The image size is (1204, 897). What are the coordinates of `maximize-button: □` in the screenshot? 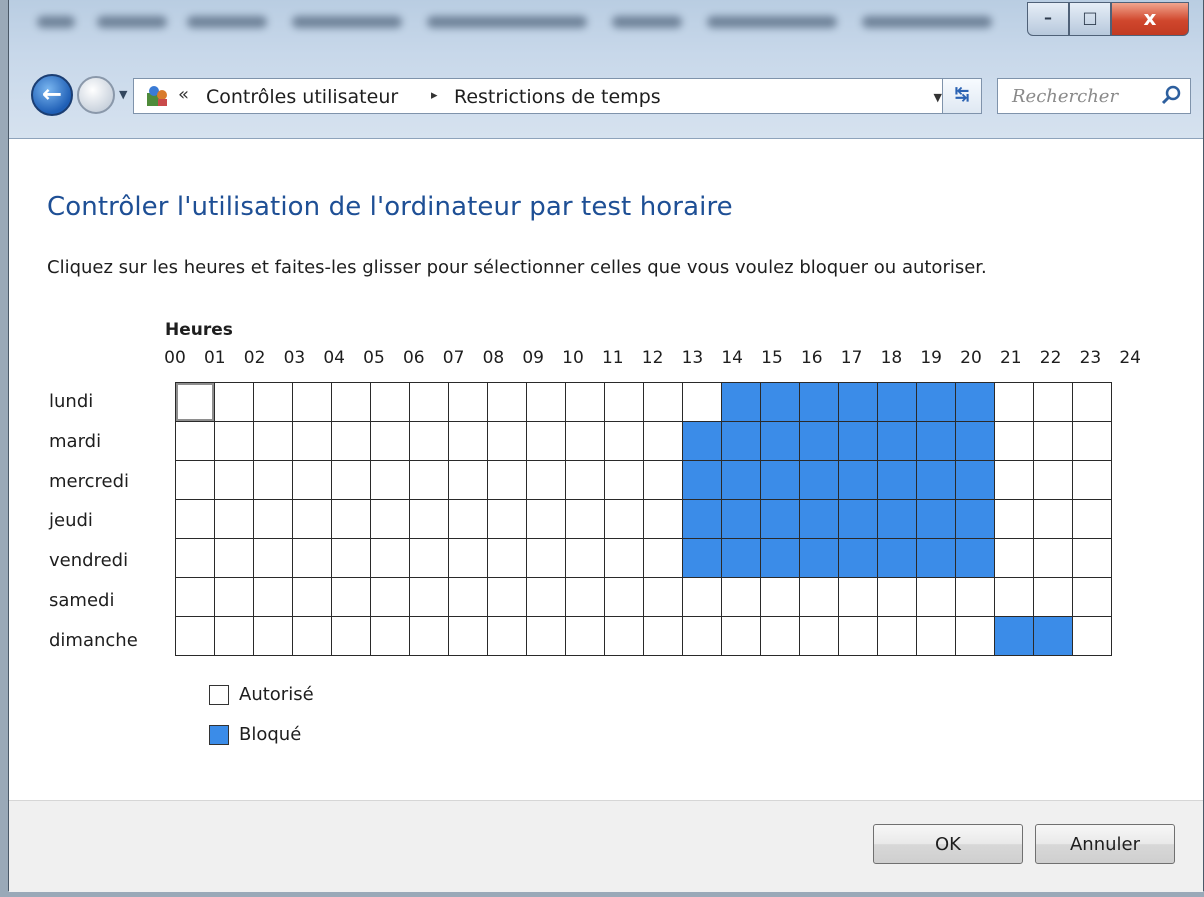 It's located at (1090, 19).